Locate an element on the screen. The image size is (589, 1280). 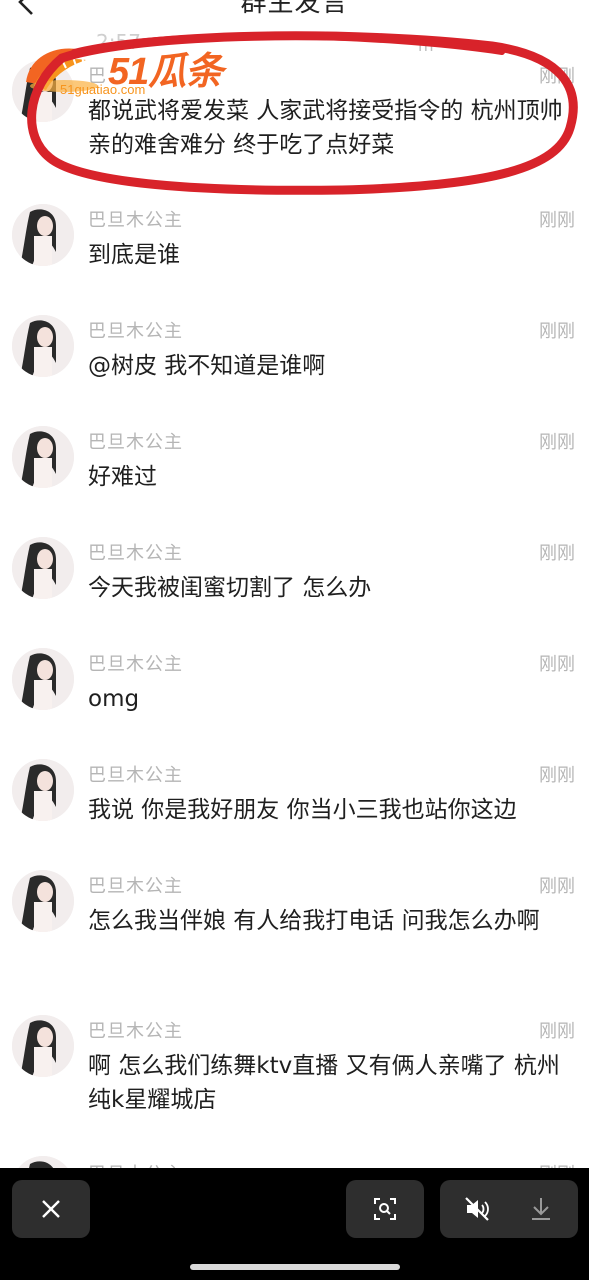
message-text: 到底是谁 is located at coordinates (134, 255).